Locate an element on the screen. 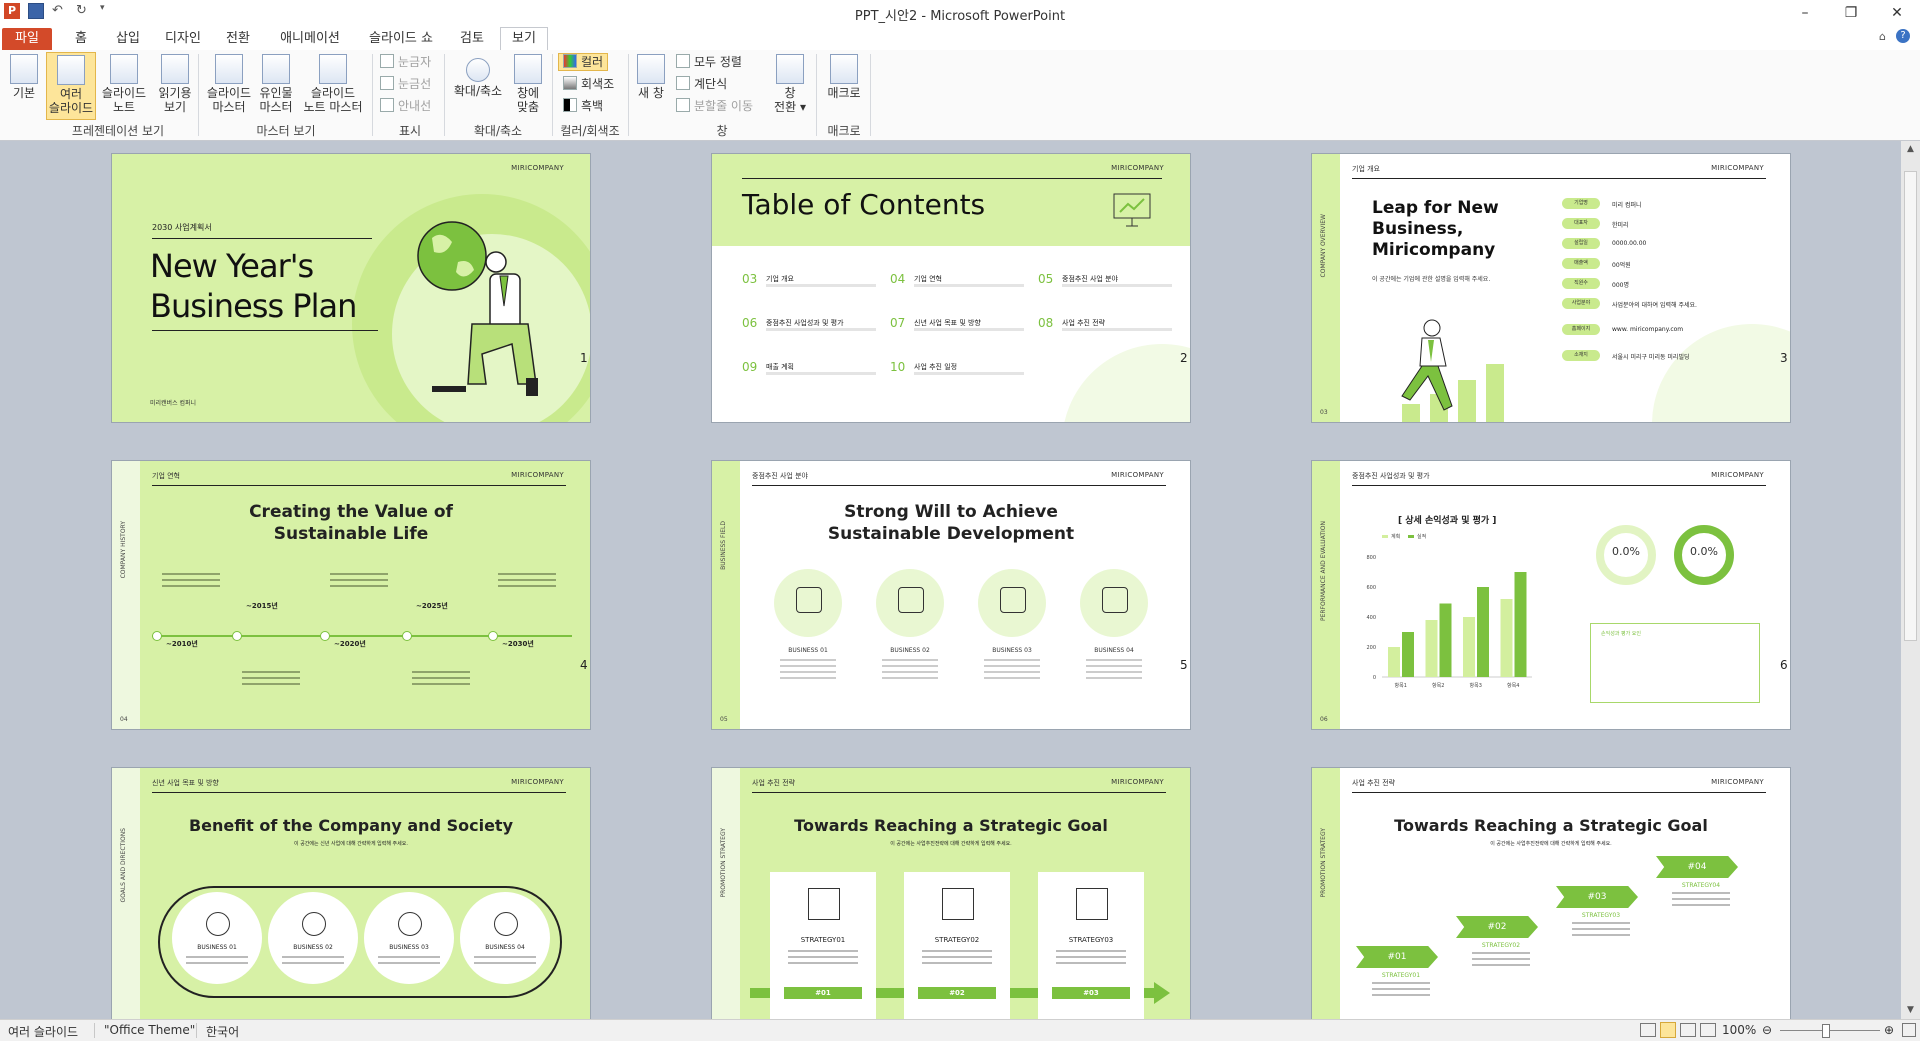 The height and width of the screenshot is (1041, 1920). zoom-level: 100% is located at coordinates (1739, 1030).